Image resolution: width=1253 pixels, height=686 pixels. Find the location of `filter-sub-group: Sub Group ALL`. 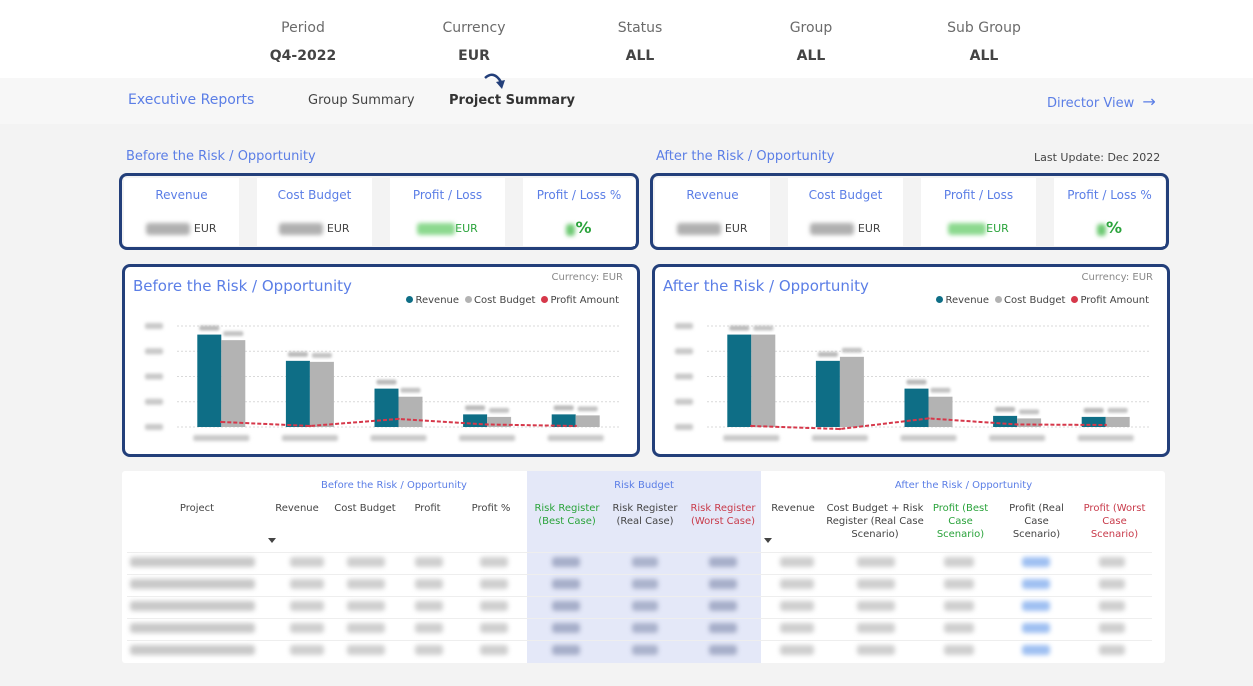

filter-sub-group: Sub Group ALL is located at coordinates (984, 42).